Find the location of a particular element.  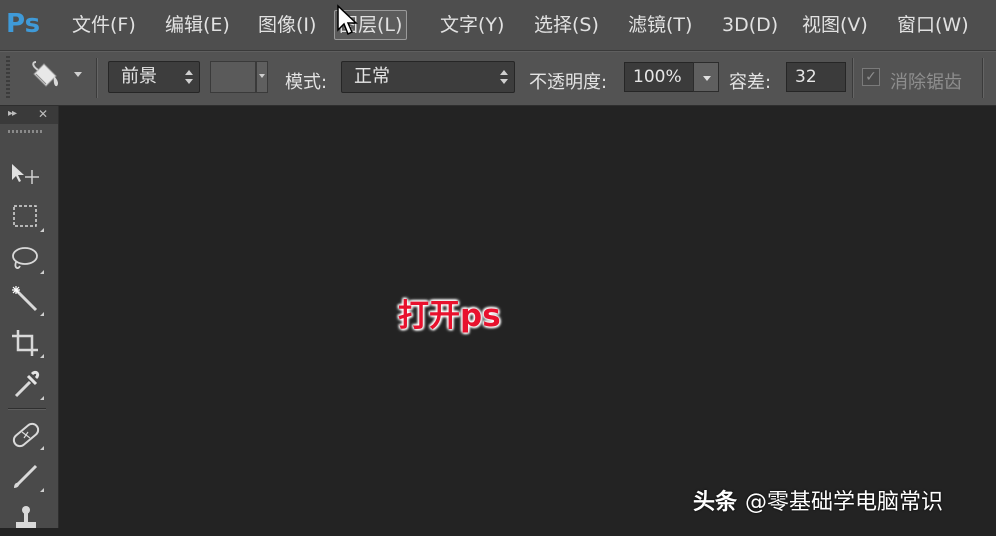

menu-filter: 滤镜(T) is located at coordinates (660, 25).